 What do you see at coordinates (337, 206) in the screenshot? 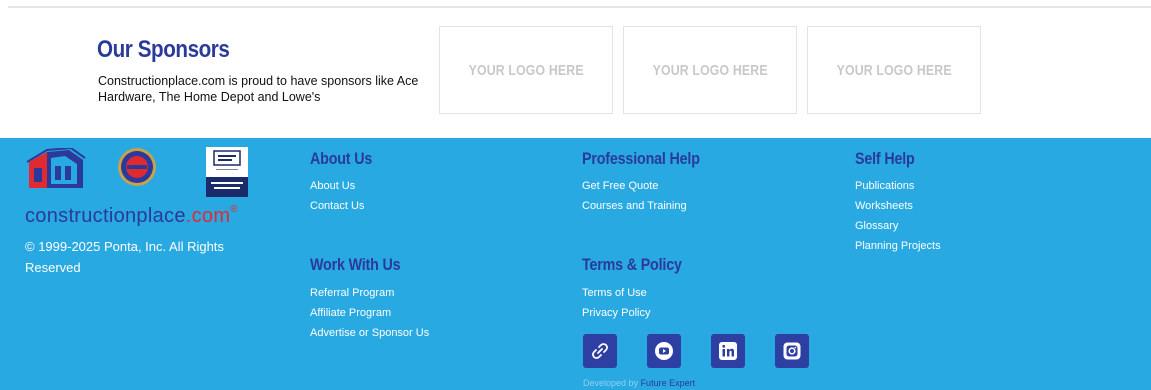
I see `footer-link-contact-us: Contact Us` at bounding box center [337, 206].